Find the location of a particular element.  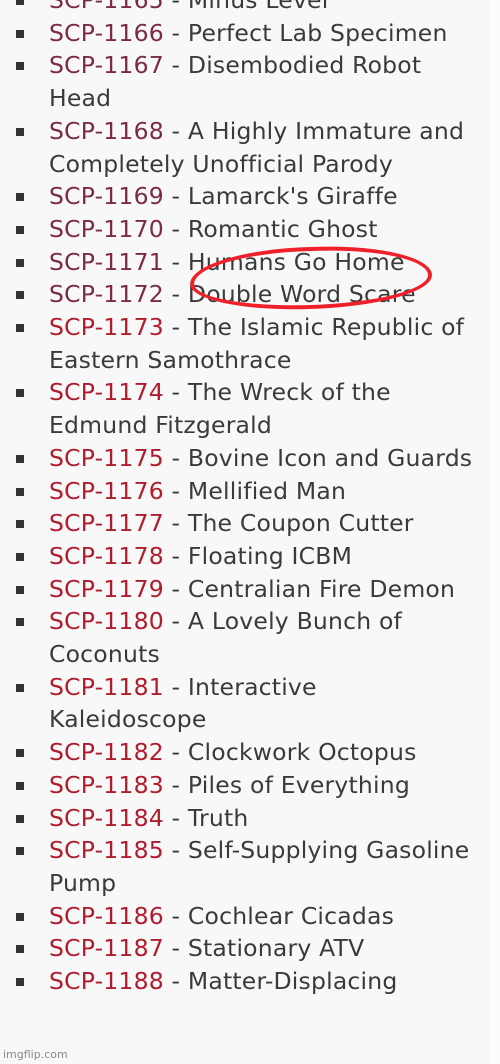

scp-title: Centralian Fire Demon is located at coordinates (321, 588).